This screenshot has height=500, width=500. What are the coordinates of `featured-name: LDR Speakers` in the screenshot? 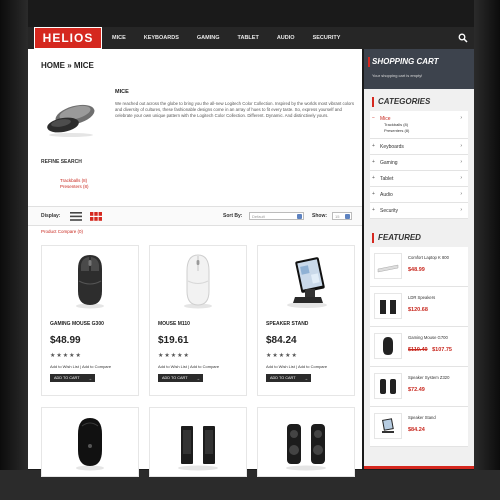 It's located at (421, 297).